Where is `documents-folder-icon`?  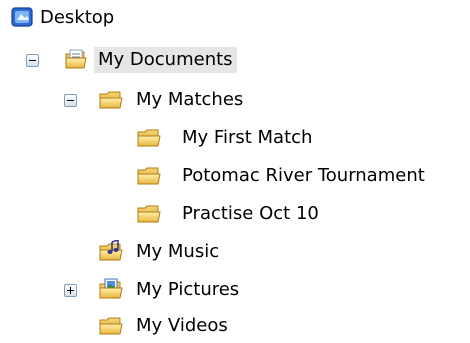 documents-folder-icon is located at coordinates (78, 60).